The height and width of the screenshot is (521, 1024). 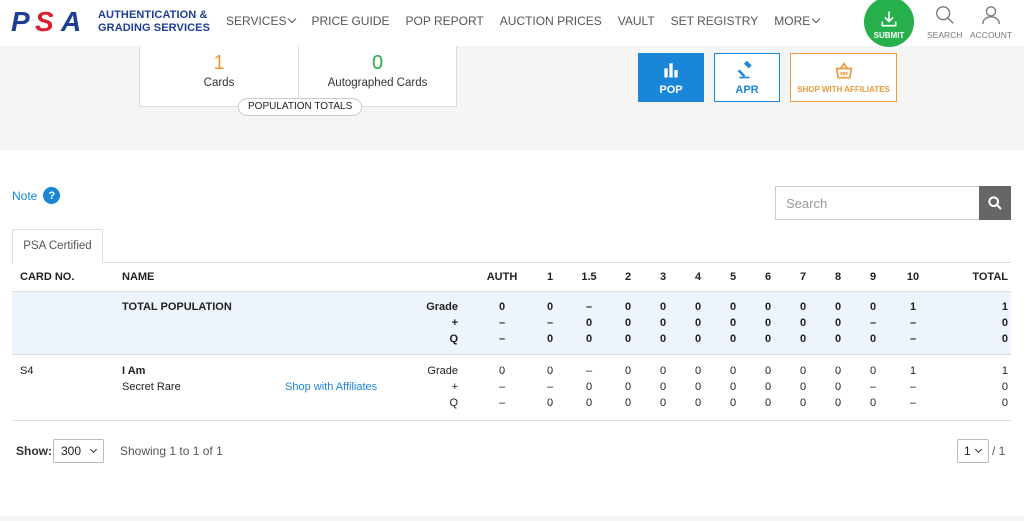 I want to click on apr-button: APR, so click(x=747, y=77).